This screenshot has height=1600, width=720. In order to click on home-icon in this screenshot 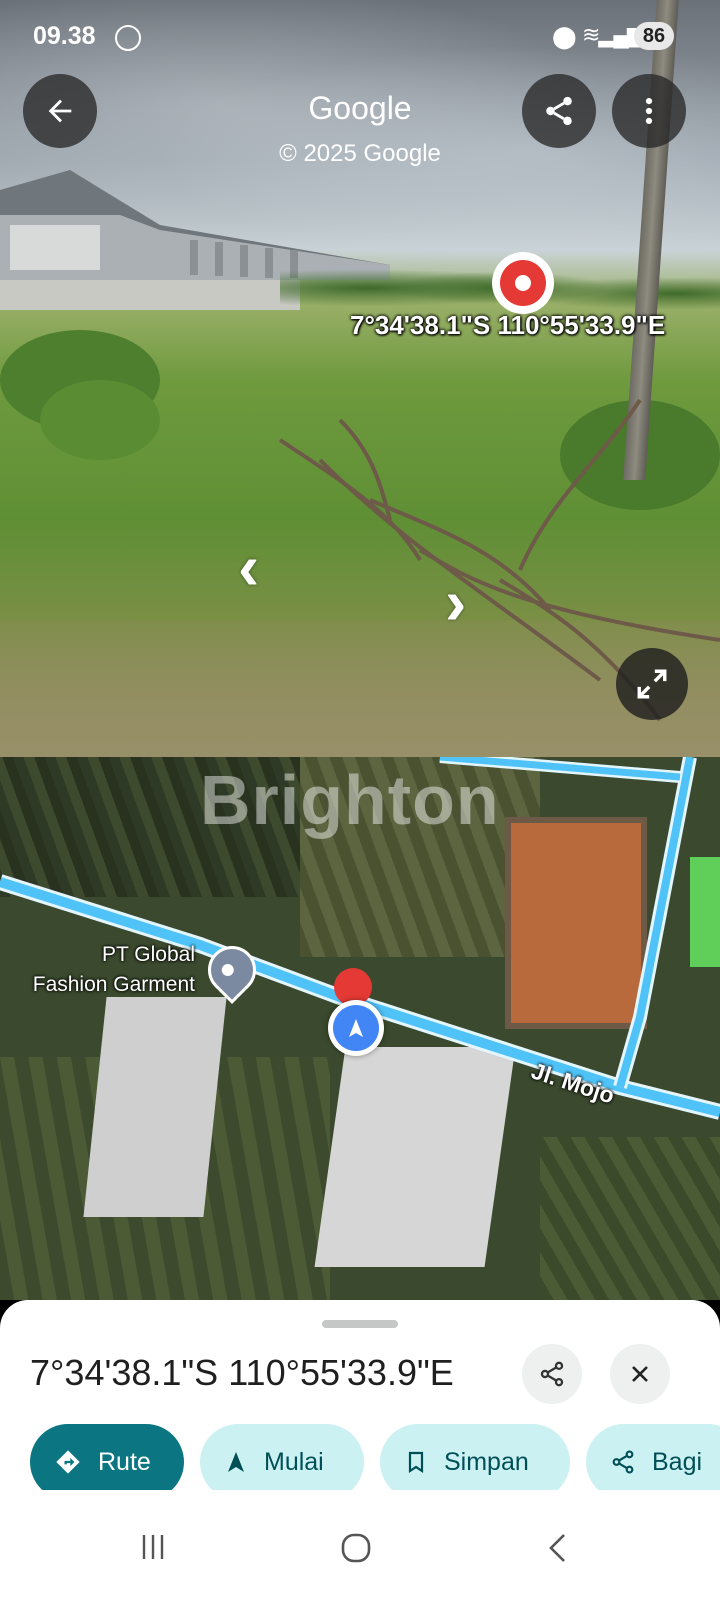, I will do `click(356, 1548)`.